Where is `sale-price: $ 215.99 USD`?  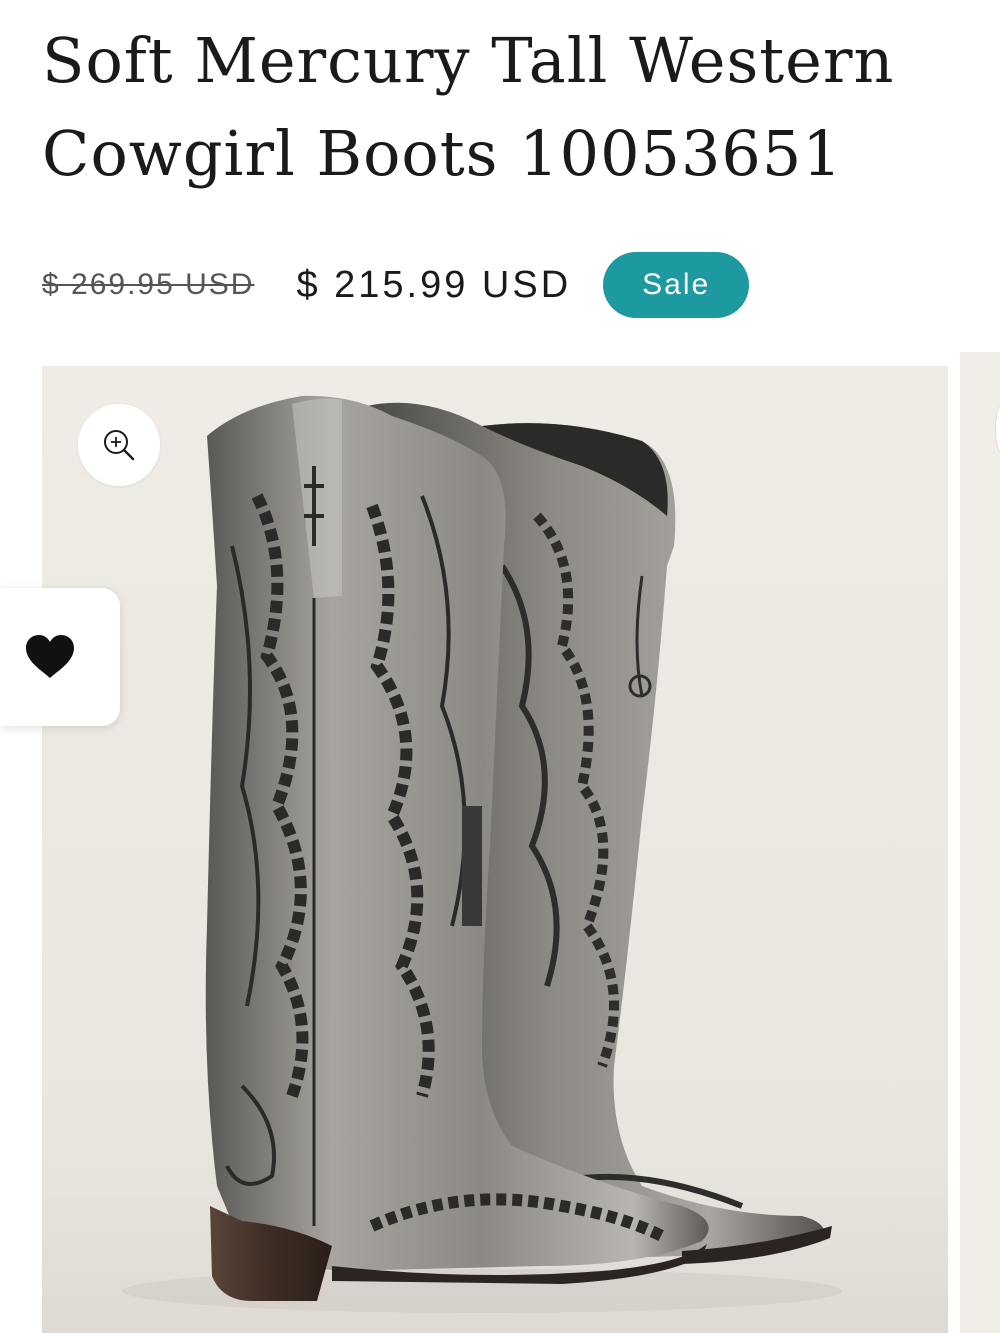
sale-price: $ 215.99 USD is located at coordinates (434, 284).